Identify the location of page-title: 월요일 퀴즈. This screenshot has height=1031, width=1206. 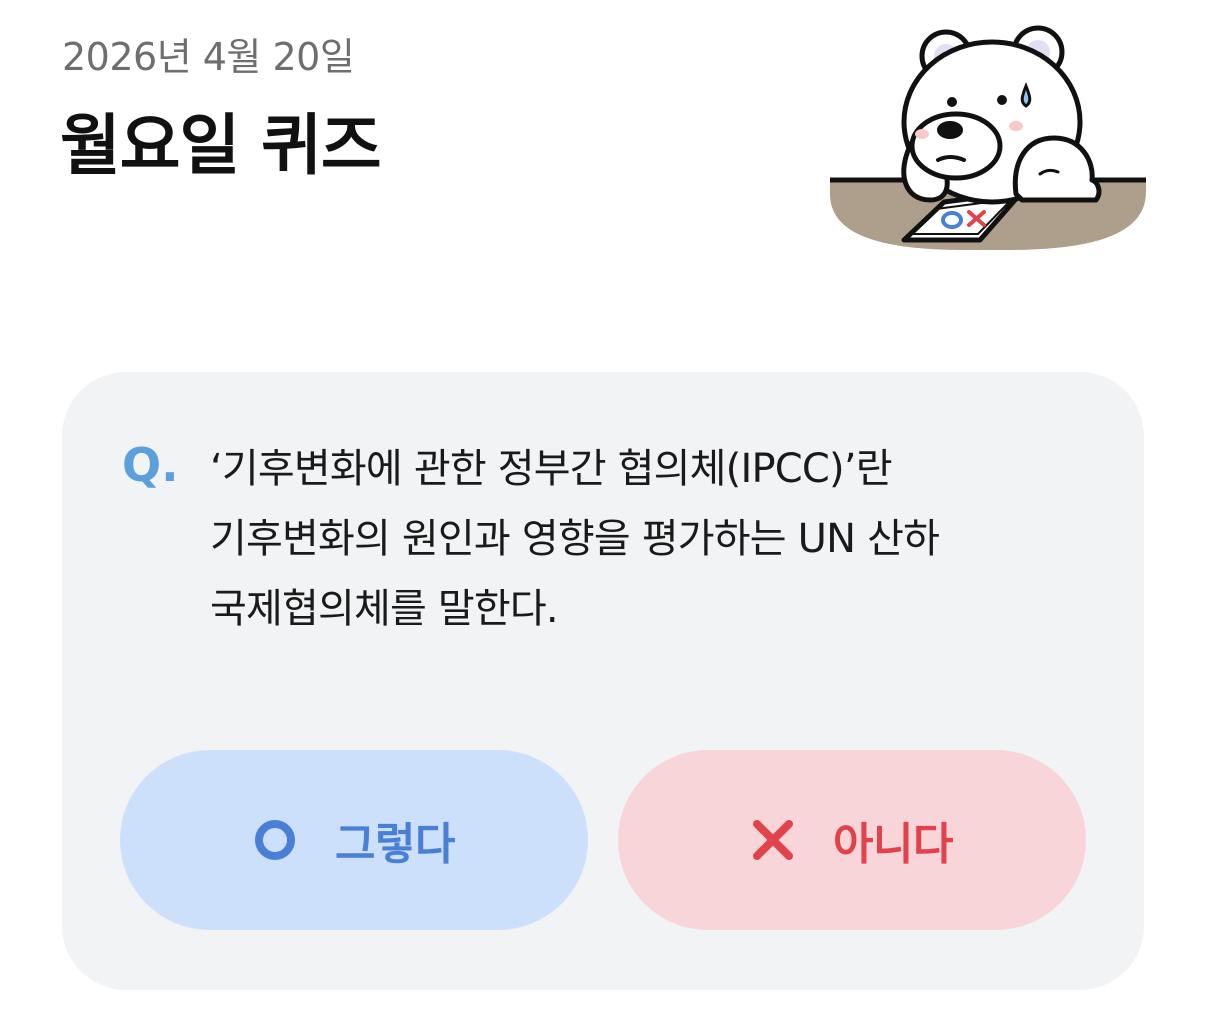
(221, 145).